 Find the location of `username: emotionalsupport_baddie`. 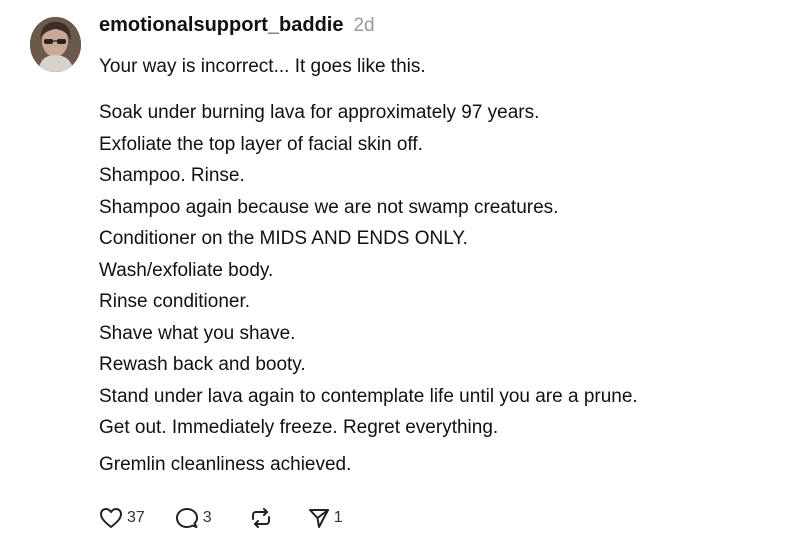

username: emotionalsupport_baddie is located at coordinates (221, 25).